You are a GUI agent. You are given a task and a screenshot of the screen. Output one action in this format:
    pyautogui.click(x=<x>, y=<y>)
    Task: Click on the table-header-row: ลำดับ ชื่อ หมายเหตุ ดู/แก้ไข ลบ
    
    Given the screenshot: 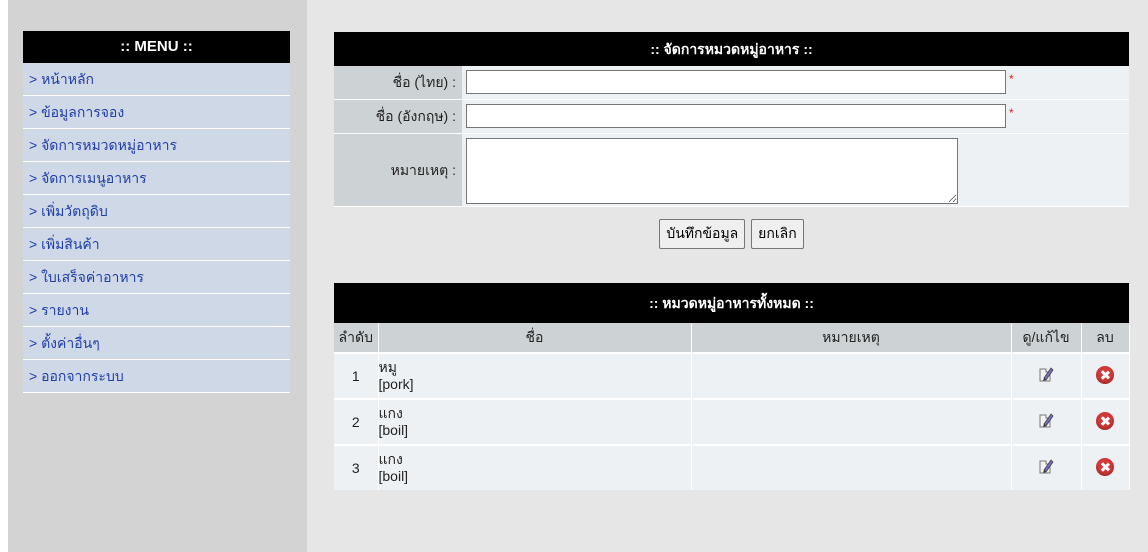 What is the action you would take?
    pyautogui.click(x=732, y=338)
    